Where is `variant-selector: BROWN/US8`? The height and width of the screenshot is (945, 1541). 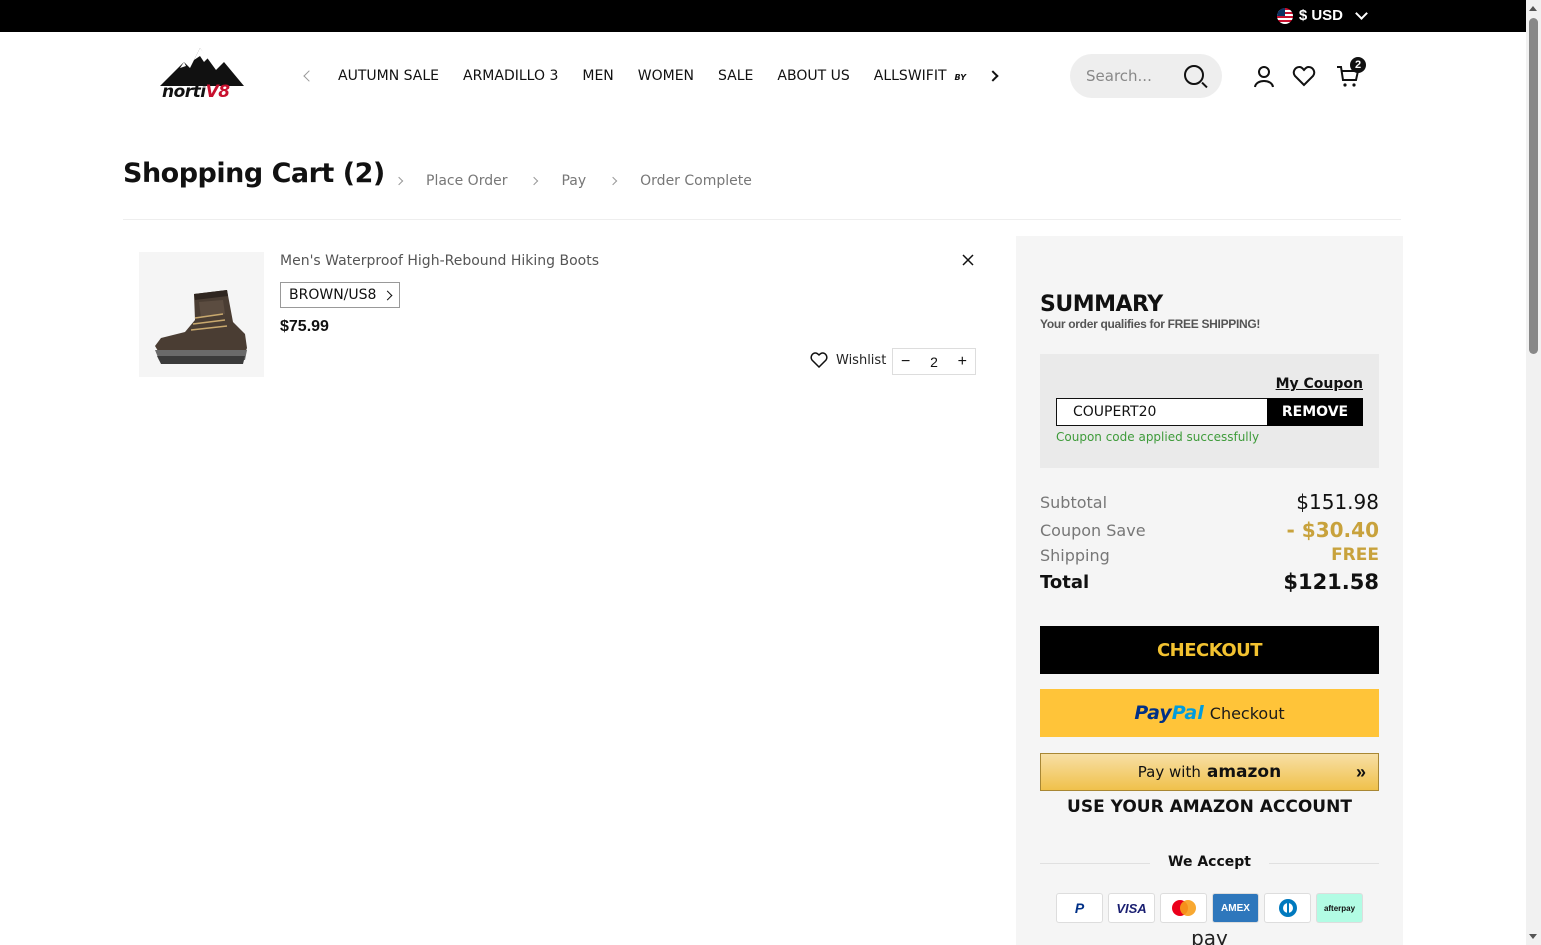
variant-selector: BROWN/US8 is located at coordinates (340, 295).